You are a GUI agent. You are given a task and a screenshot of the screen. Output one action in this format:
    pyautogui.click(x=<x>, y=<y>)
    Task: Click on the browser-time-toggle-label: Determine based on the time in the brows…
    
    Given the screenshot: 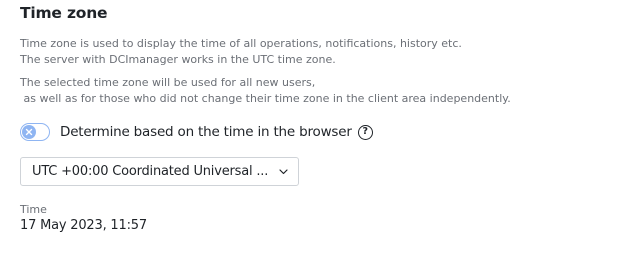 What is the action you would take?
    pyautogui.click(x=206, y=132)
    